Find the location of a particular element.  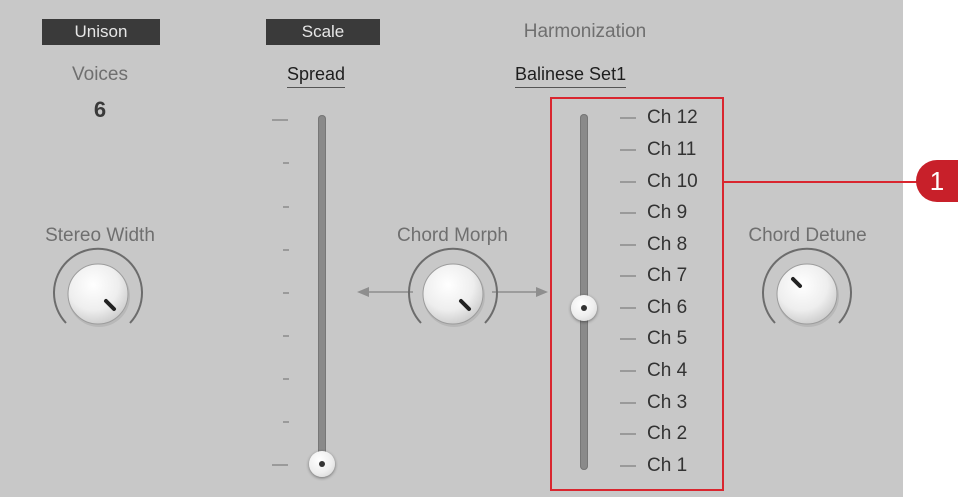

chord-morph-knob is located at coordinates (453, 295).